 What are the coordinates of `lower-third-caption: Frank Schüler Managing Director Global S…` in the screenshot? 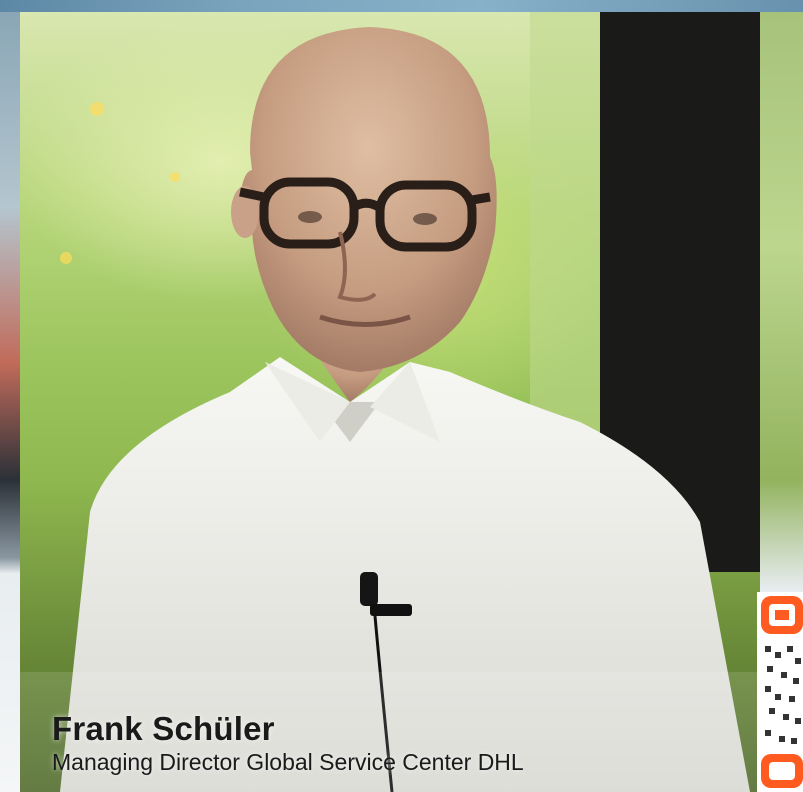 It's located at (288, 743).